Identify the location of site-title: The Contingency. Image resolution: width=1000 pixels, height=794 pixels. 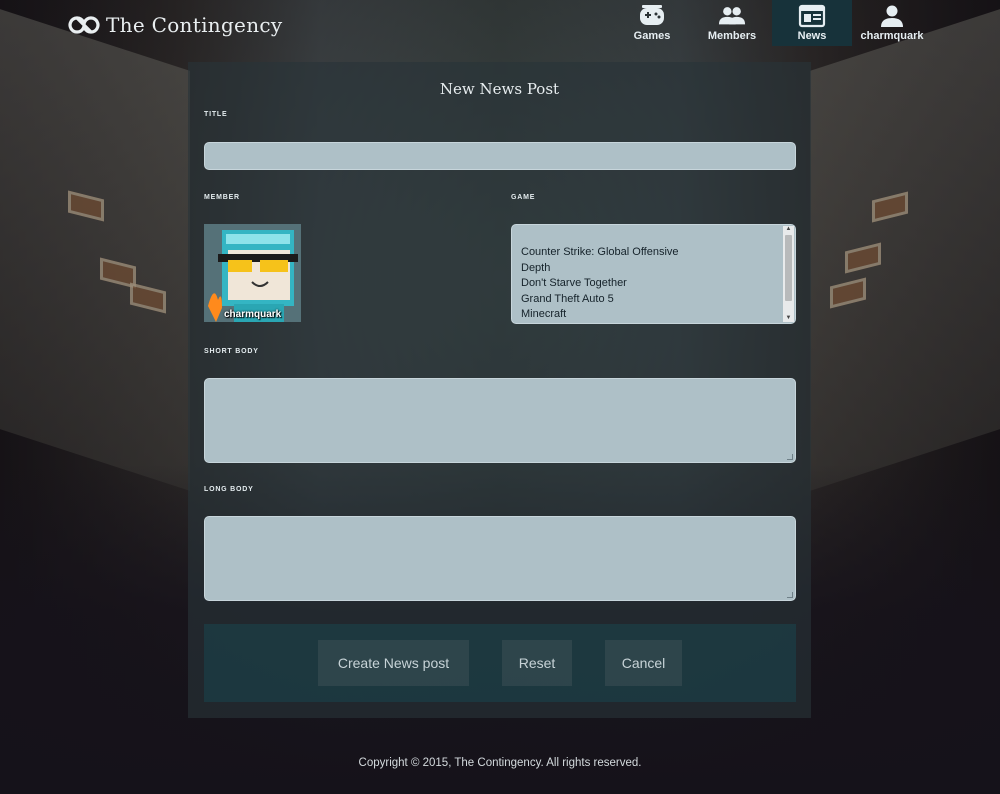
(194, 25).